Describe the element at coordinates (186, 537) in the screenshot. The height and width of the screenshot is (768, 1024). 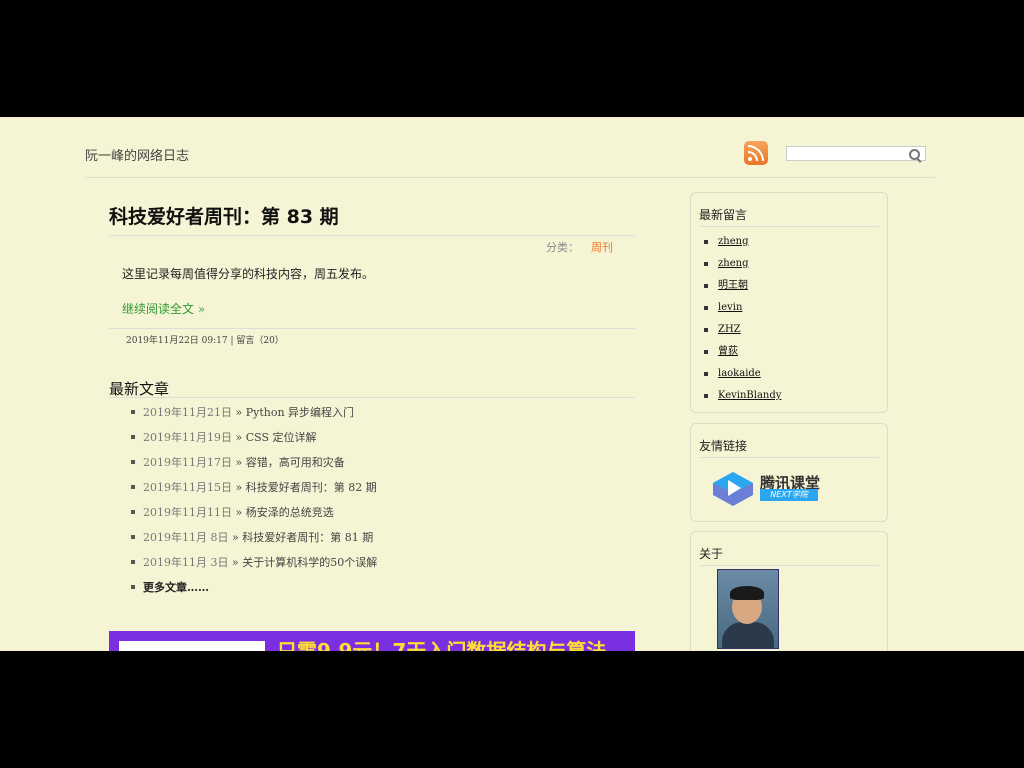
I see `post-date: 2019年11月 8日` at that location.